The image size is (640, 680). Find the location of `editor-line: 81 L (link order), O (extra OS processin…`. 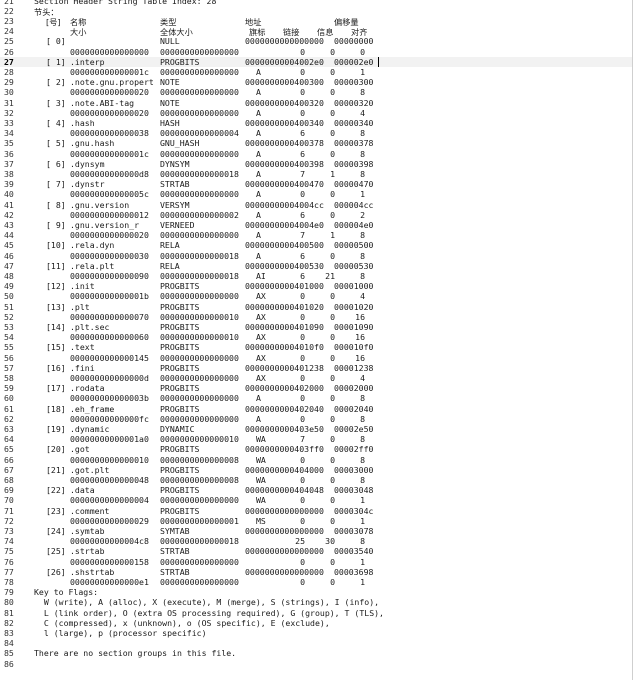

editor-line: 81 L (link order), O (extra OS processin… is located at coordinates (316, 613).